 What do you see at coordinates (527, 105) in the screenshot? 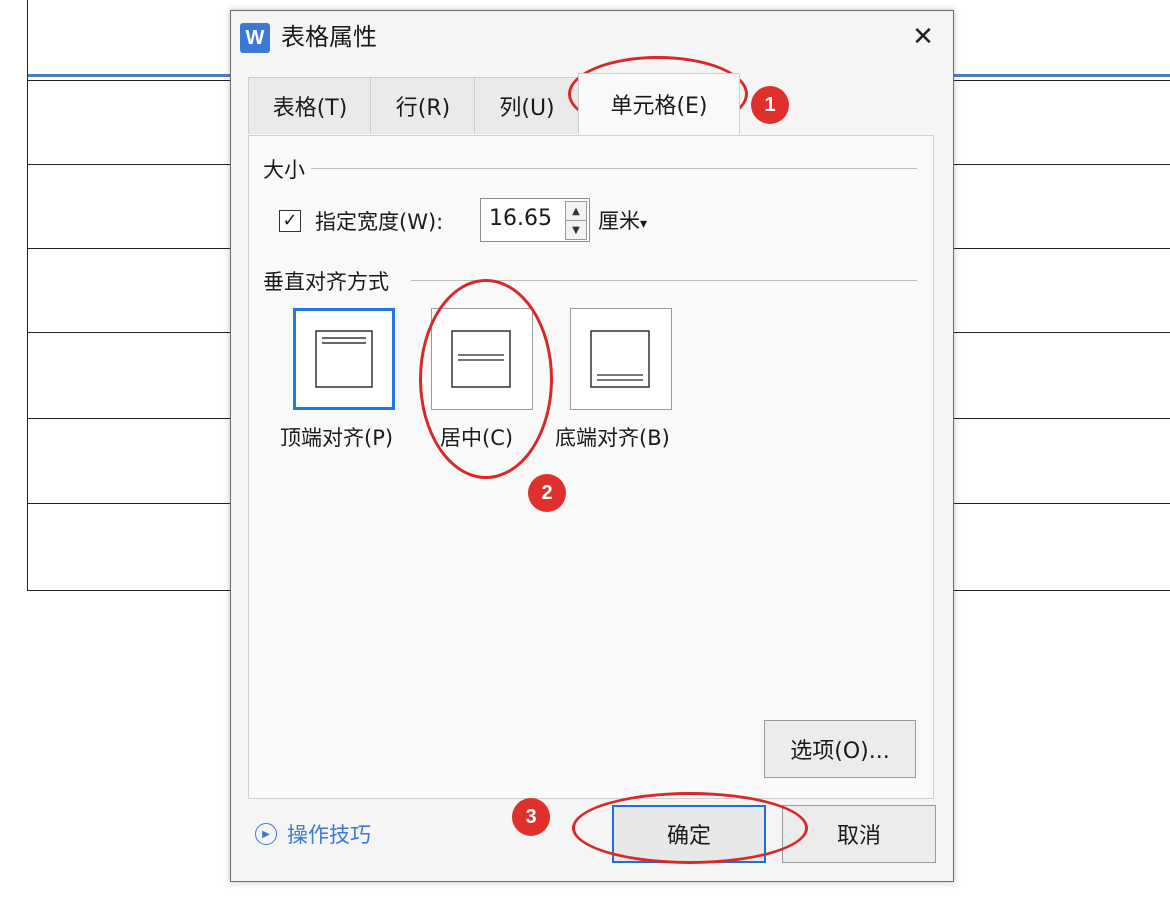
I see `tab-column: 列(U)` at bounding box center [527, 105].